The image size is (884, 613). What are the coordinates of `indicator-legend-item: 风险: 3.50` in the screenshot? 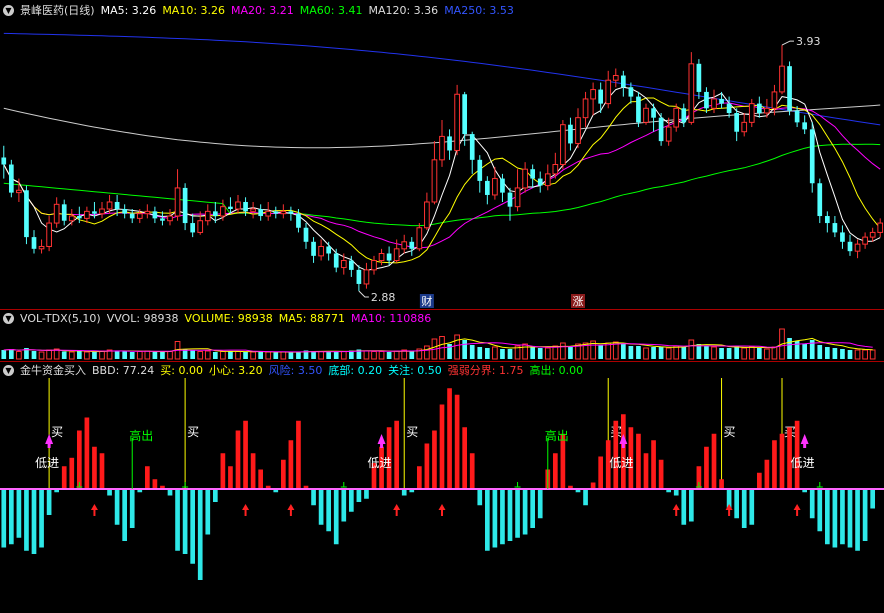 It's located at (295, 370).